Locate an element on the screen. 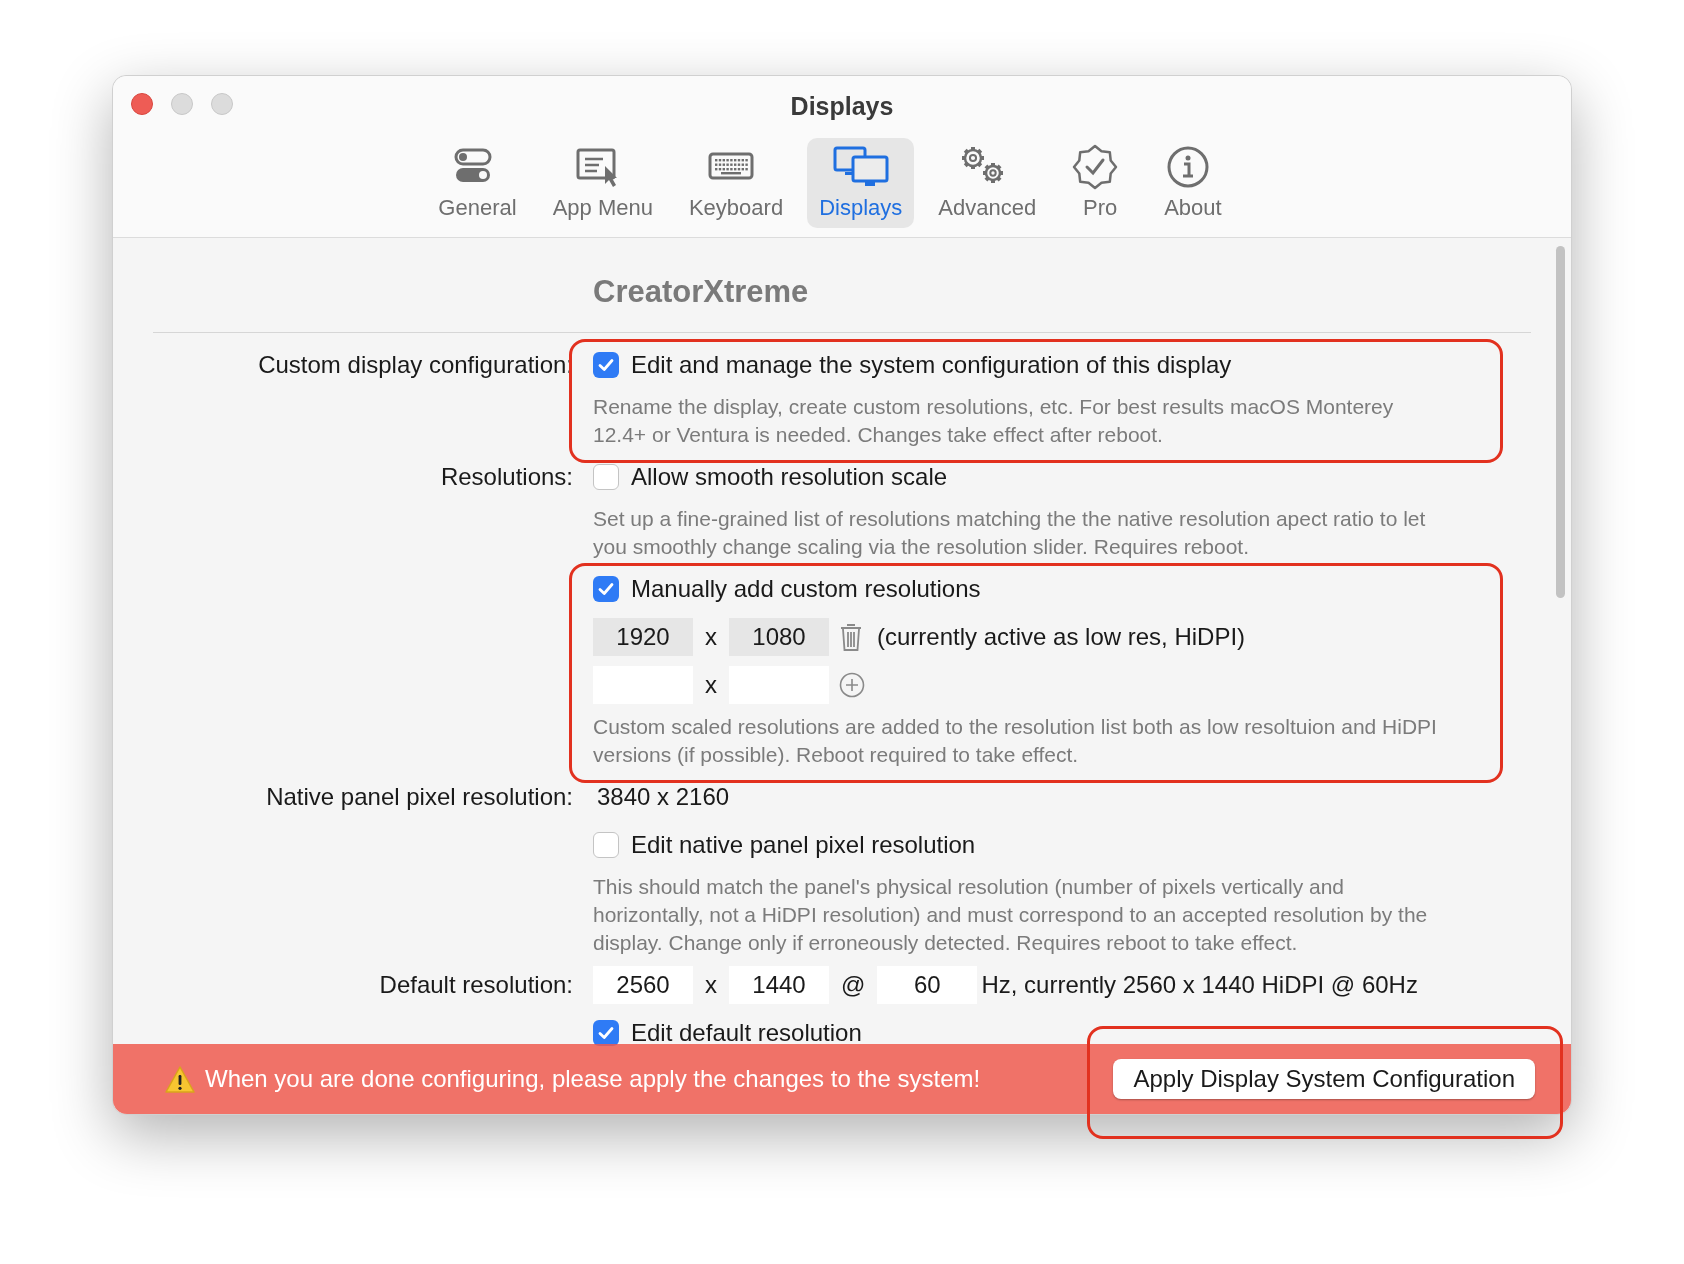  toolbar-tab: Keyboard is located at coordinates (736, 182).